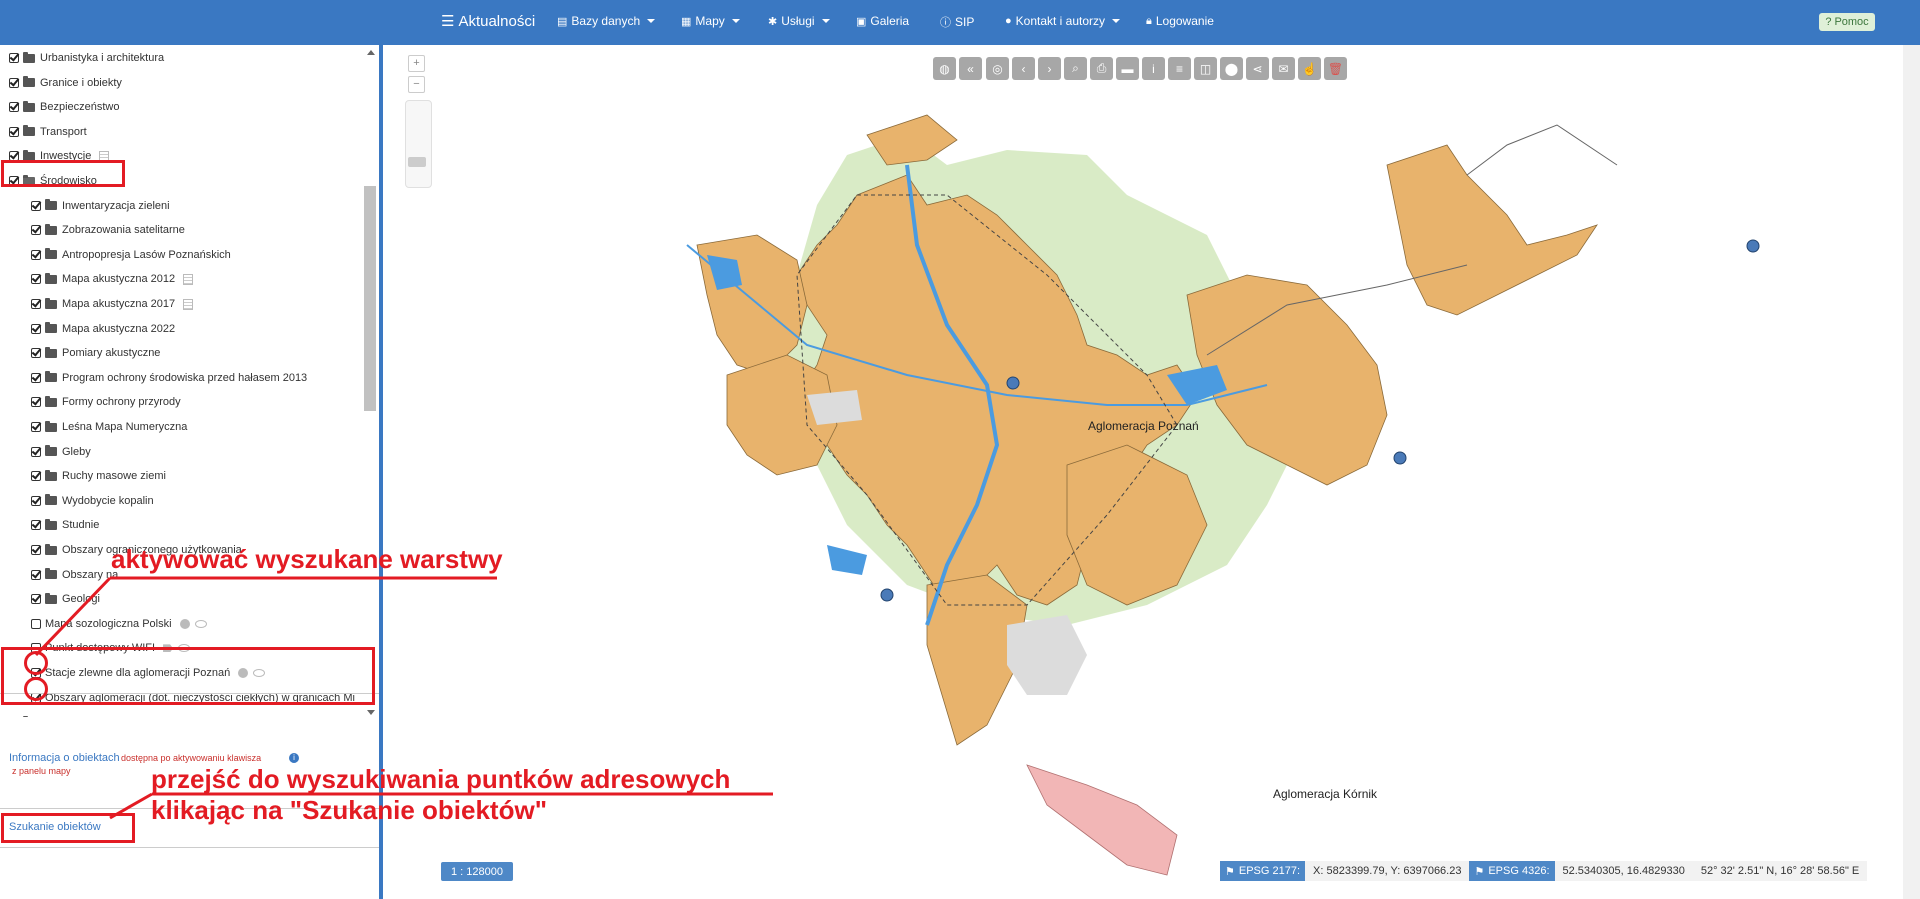 This screenshot has width=1920, height=899. I want to click on layer-row: Bezpieczeństwo, so click(64, 107).